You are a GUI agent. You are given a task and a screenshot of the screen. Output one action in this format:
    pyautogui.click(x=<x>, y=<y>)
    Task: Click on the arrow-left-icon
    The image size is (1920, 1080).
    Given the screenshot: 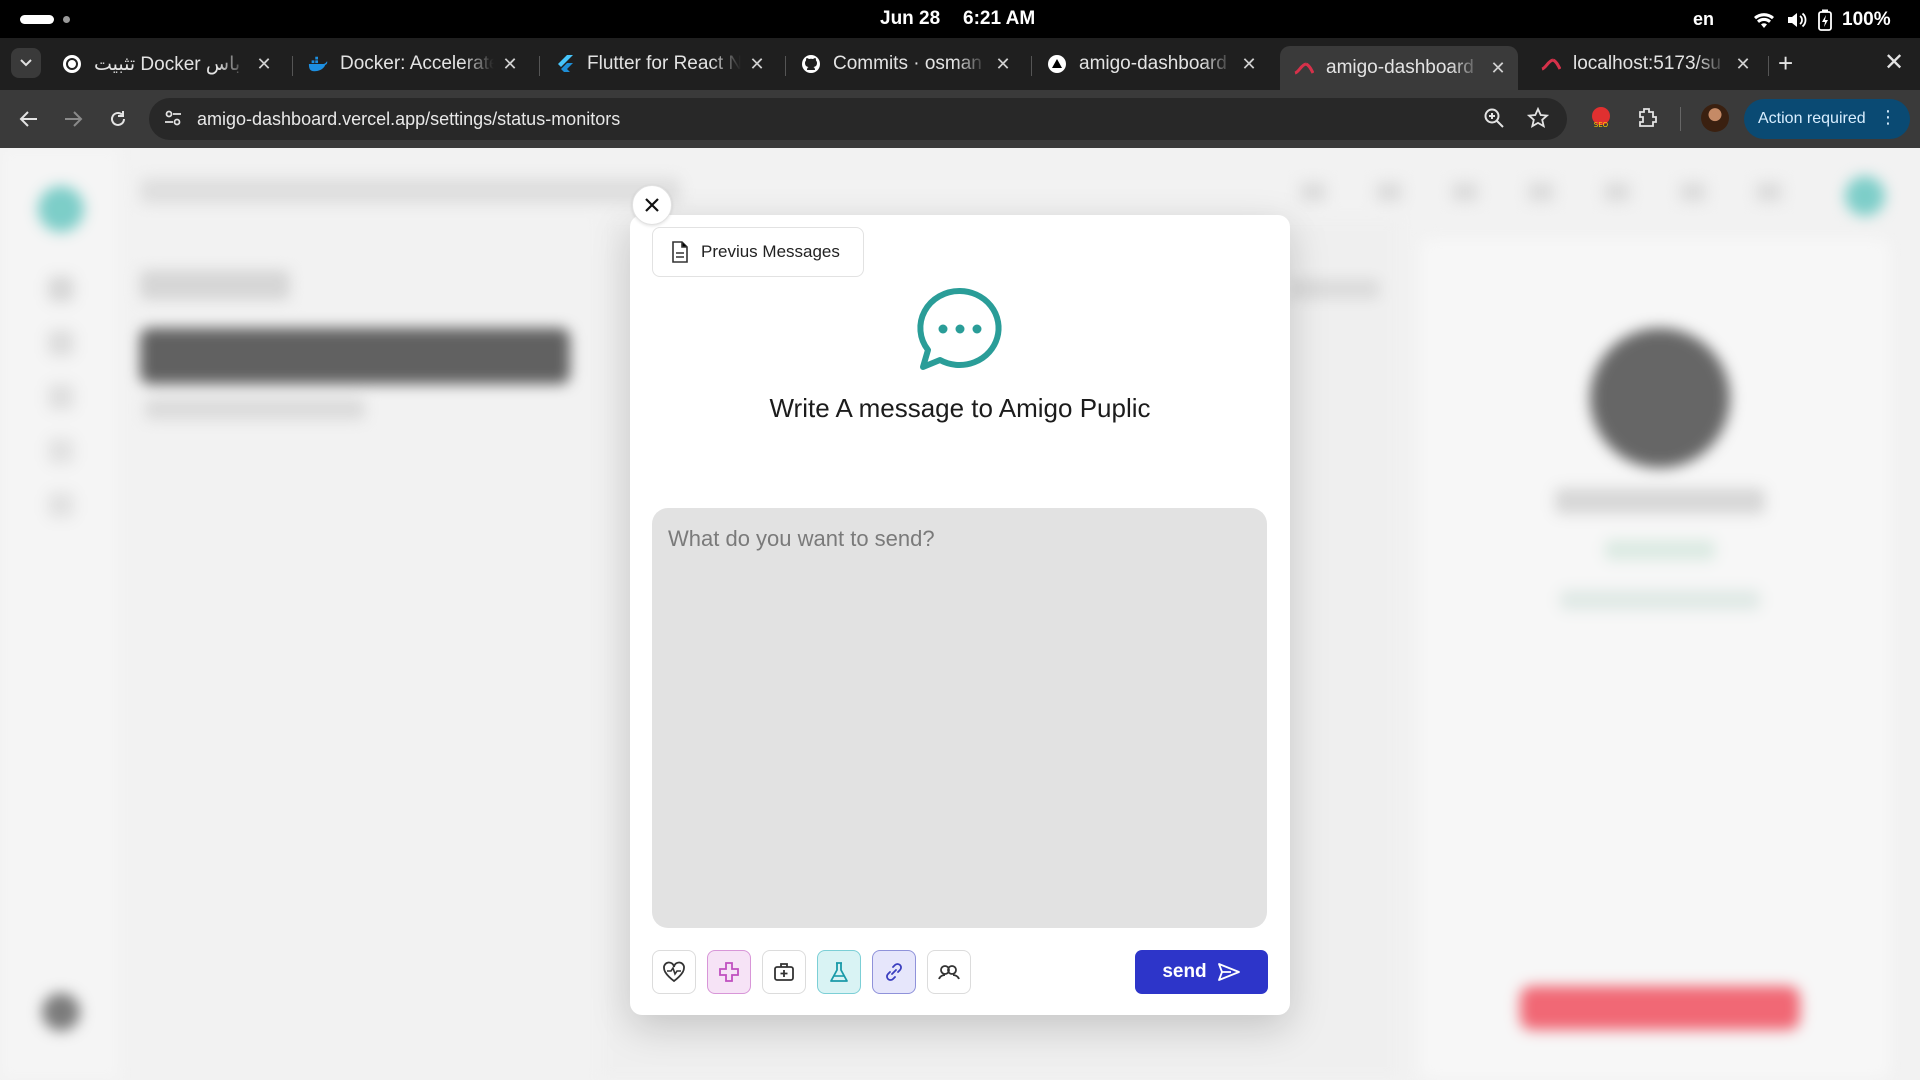 What is the action you would take?
    pyautogui.click(x=28, y=119)
    